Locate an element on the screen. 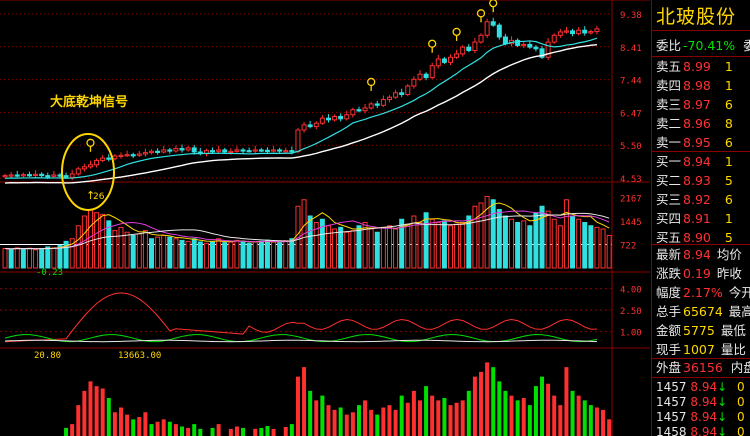 The height and width of the screenshot is (436, 750). osc-tick-label: 2.50 is located at coordinates (631, 312).